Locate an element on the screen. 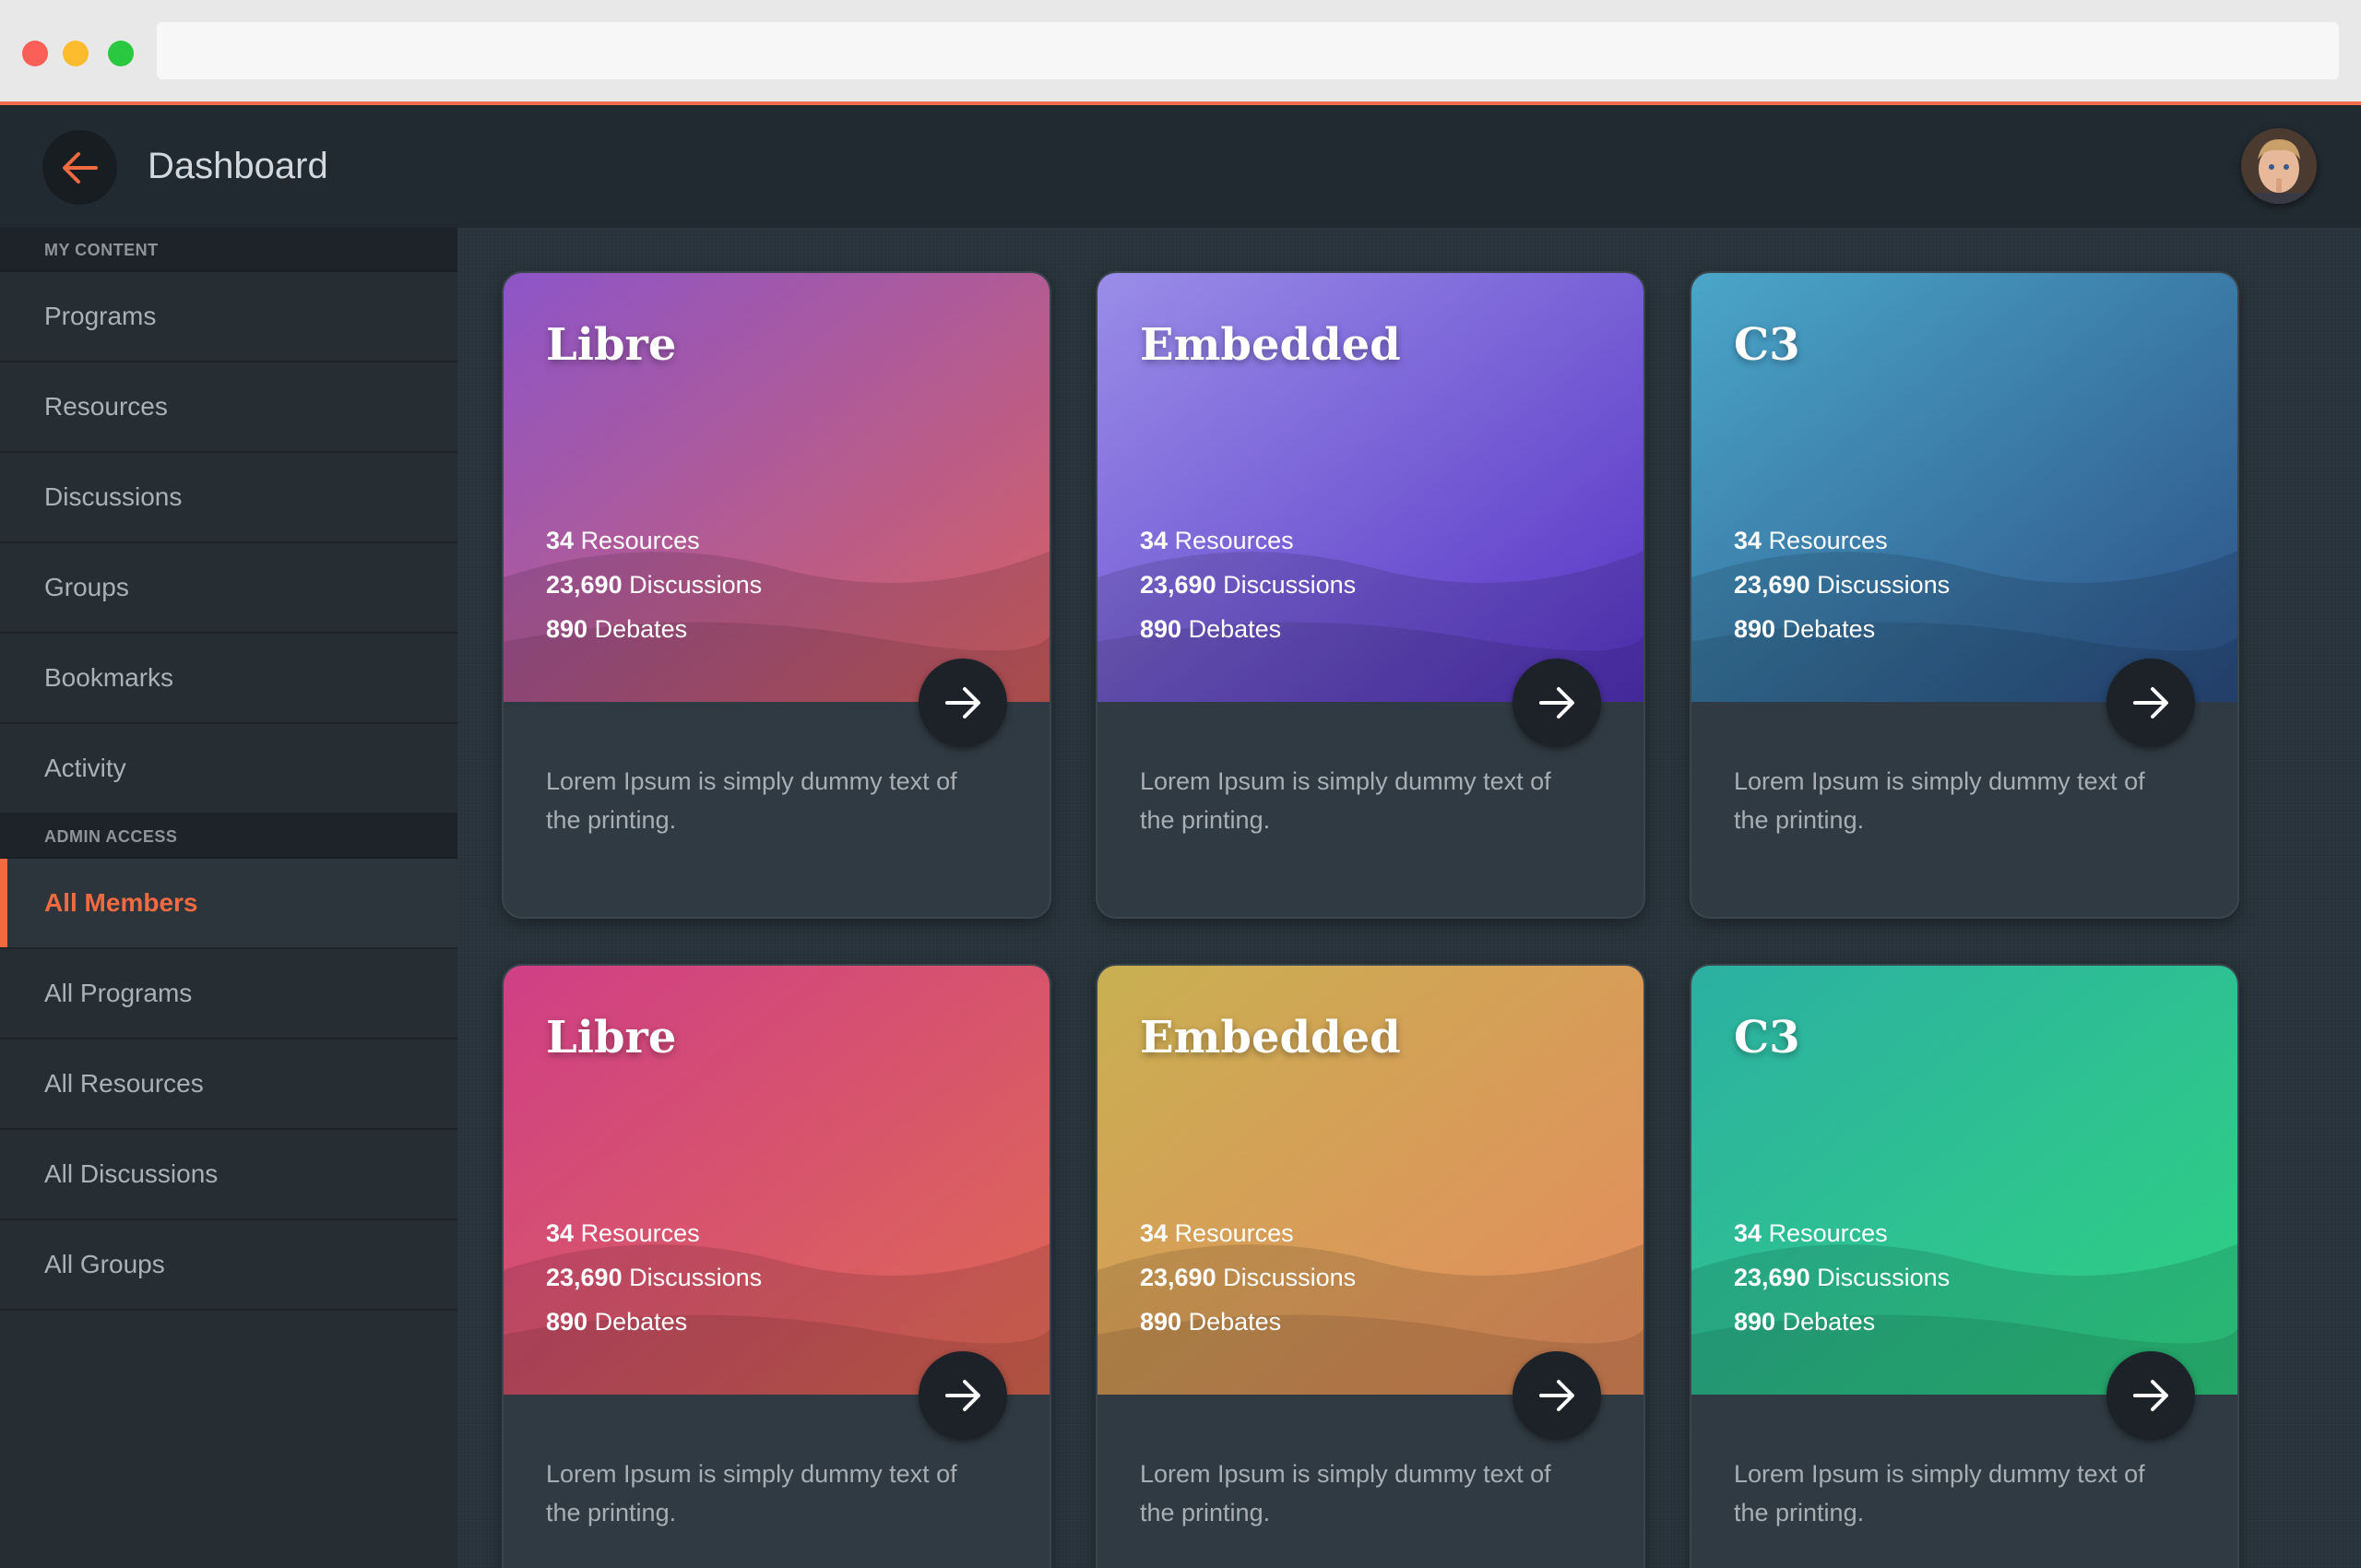 This screenshot has height=1568, width=2361. address-bar is located at coordinates (1248, 50).